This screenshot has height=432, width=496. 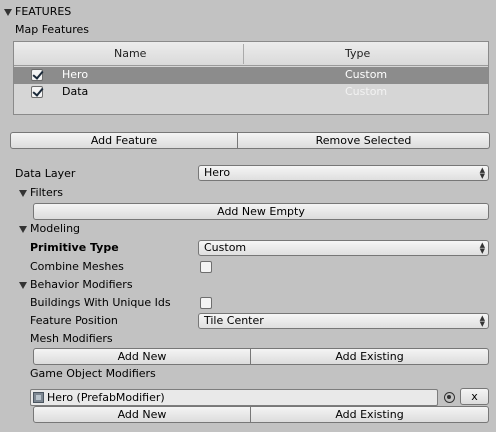 I want to click on modeling-label: Modeling, so click(x=55, y=229).